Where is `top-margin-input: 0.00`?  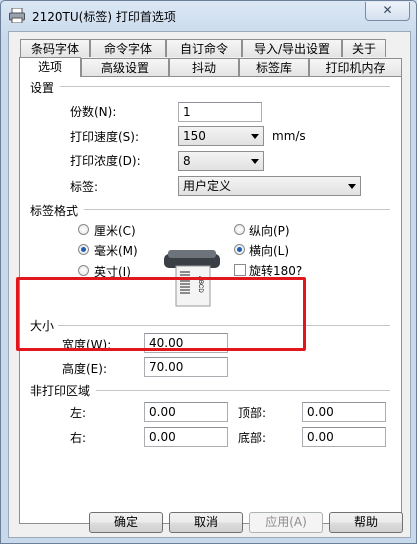
top-margin-input: 0.00 is located at coordinates (344, 412).